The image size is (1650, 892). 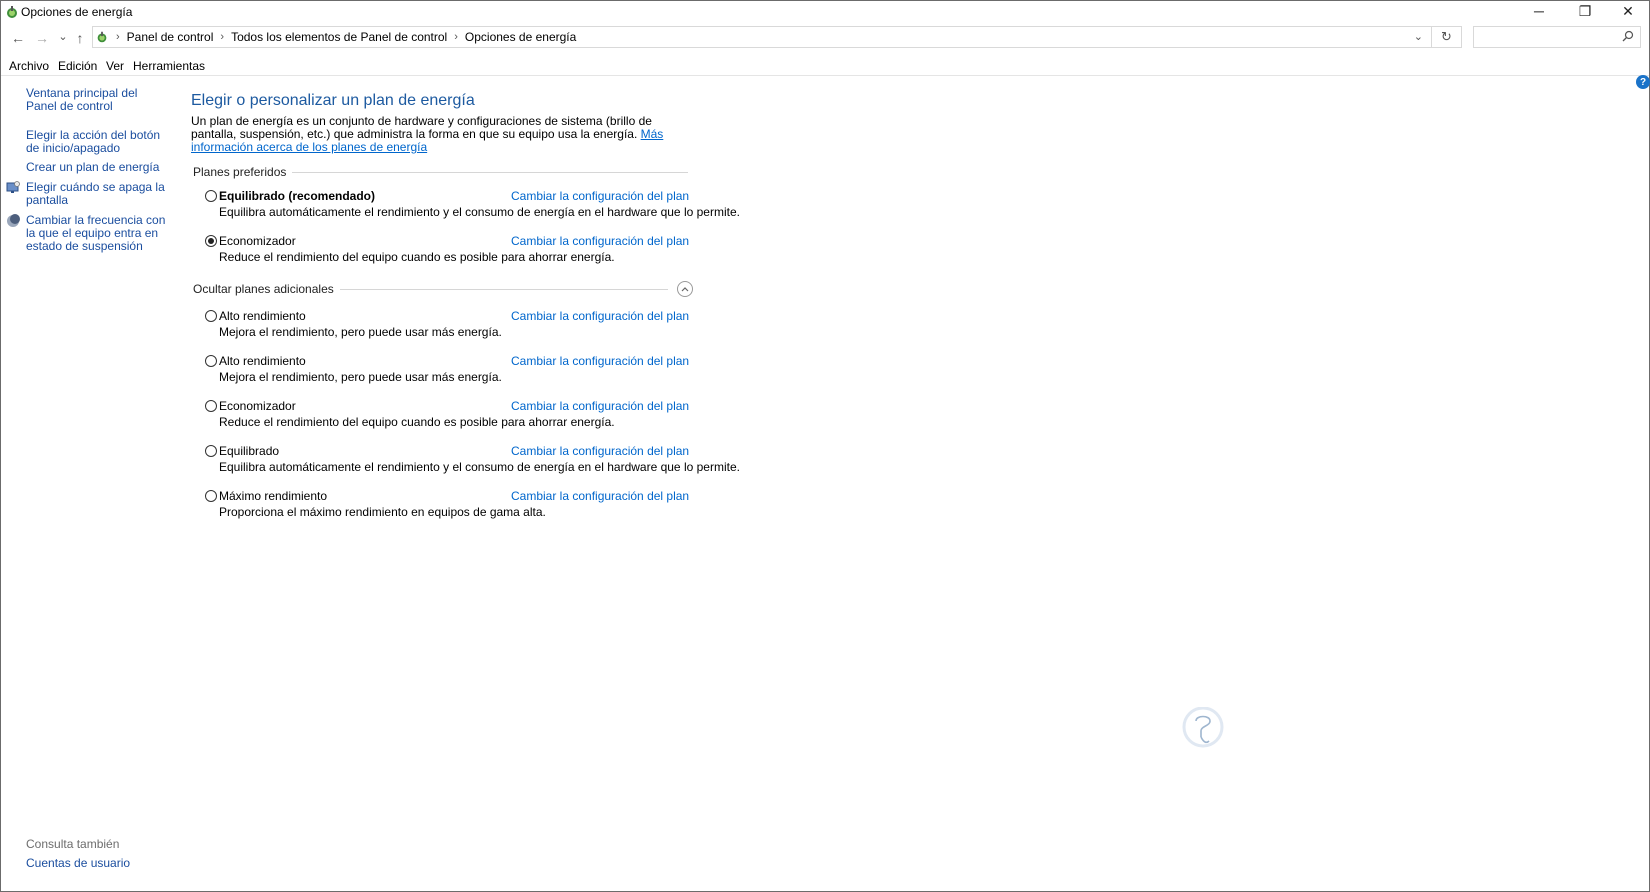 I want to click on preferred-plans-title: Planes preferidos, so click(x=243, y=172).